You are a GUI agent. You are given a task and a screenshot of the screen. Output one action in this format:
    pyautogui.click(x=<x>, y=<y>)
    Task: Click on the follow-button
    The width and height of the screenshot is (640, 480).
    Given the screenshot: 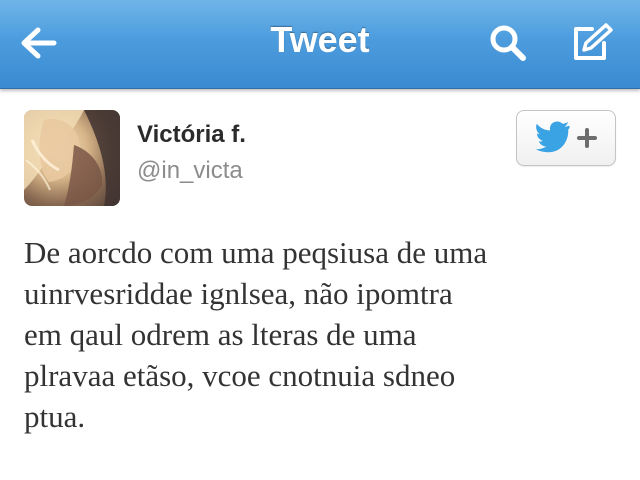 What is the action you would take?
    pyautogui.click(x=566, y=138)
    